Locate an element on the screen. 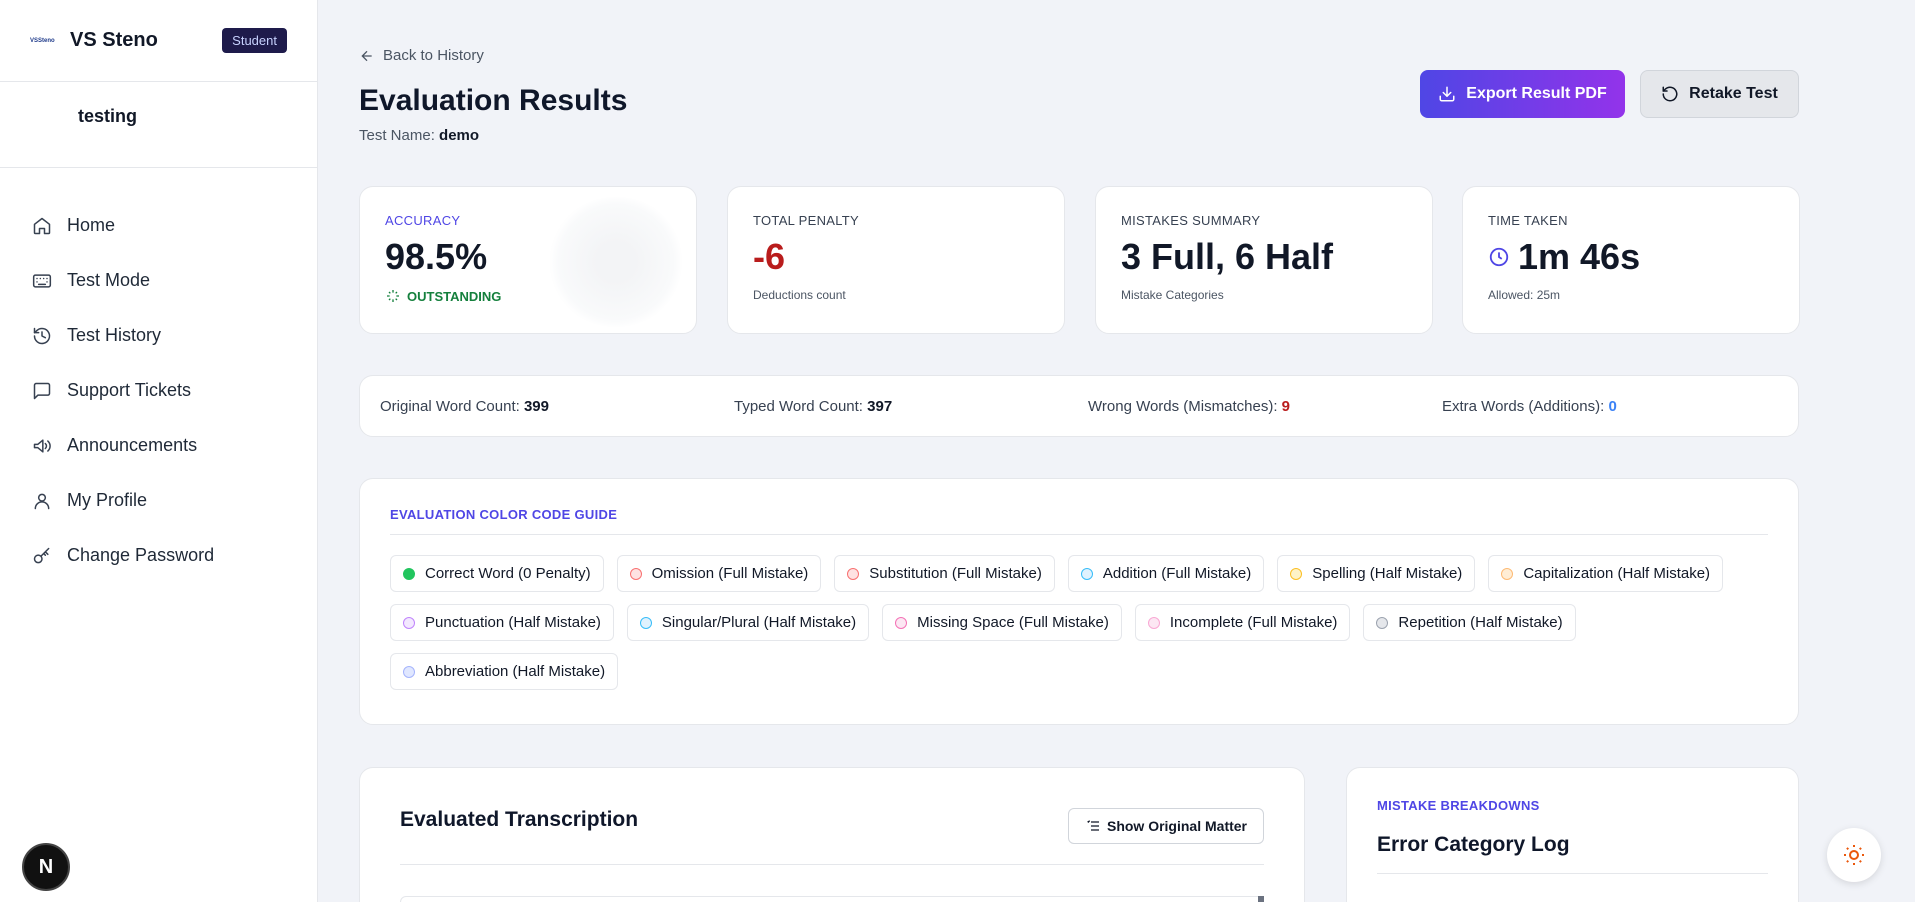 The width and height of the screenshot is (1915, 902). guide-chip: Abbreviation (Half Mistake) is located at coordinates (504, 671).